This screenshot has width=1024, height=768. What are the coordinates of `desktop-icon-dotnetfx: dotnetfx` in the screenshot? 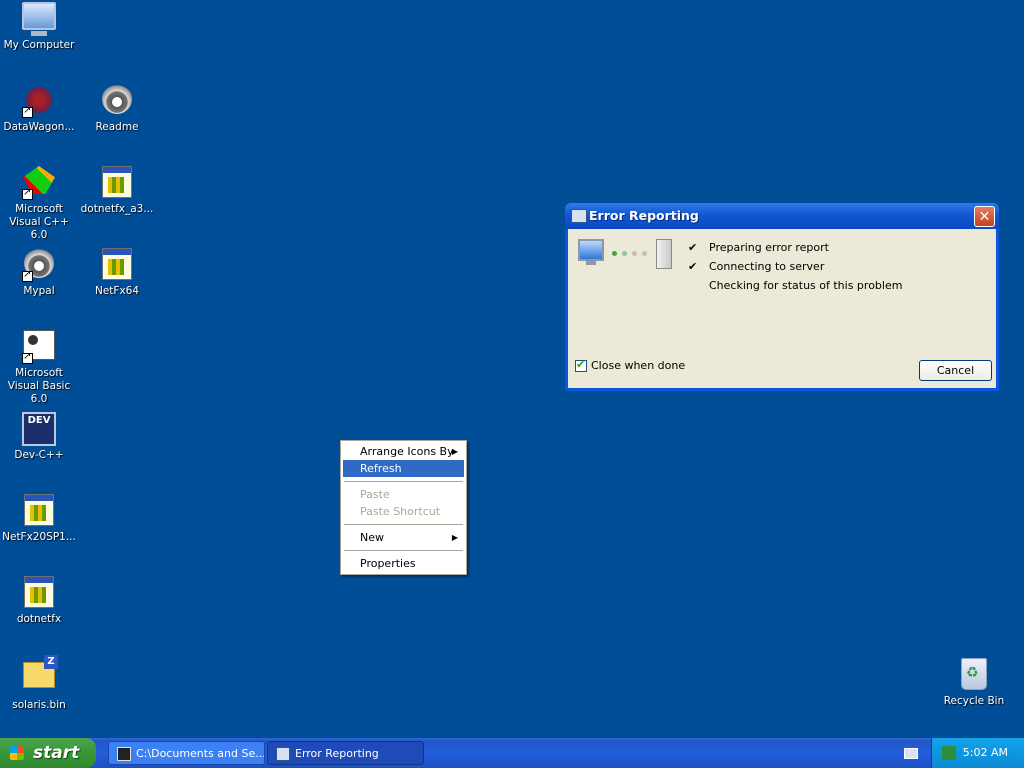 It's located at (39, 601).